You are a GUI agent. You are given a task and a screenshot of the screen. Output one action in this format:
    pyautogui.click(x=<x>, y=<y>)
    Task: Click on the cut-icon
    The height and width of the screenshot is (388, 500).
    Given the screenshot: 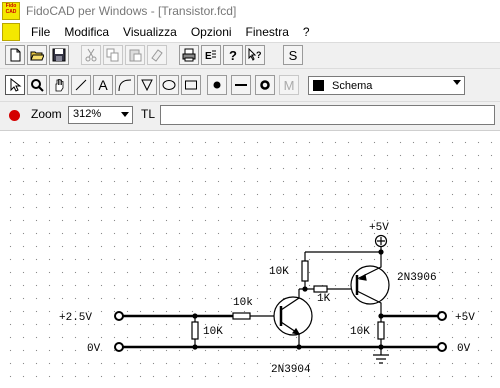 What is the action you would take?
    pyautogui.click(x=91, y=55)
    